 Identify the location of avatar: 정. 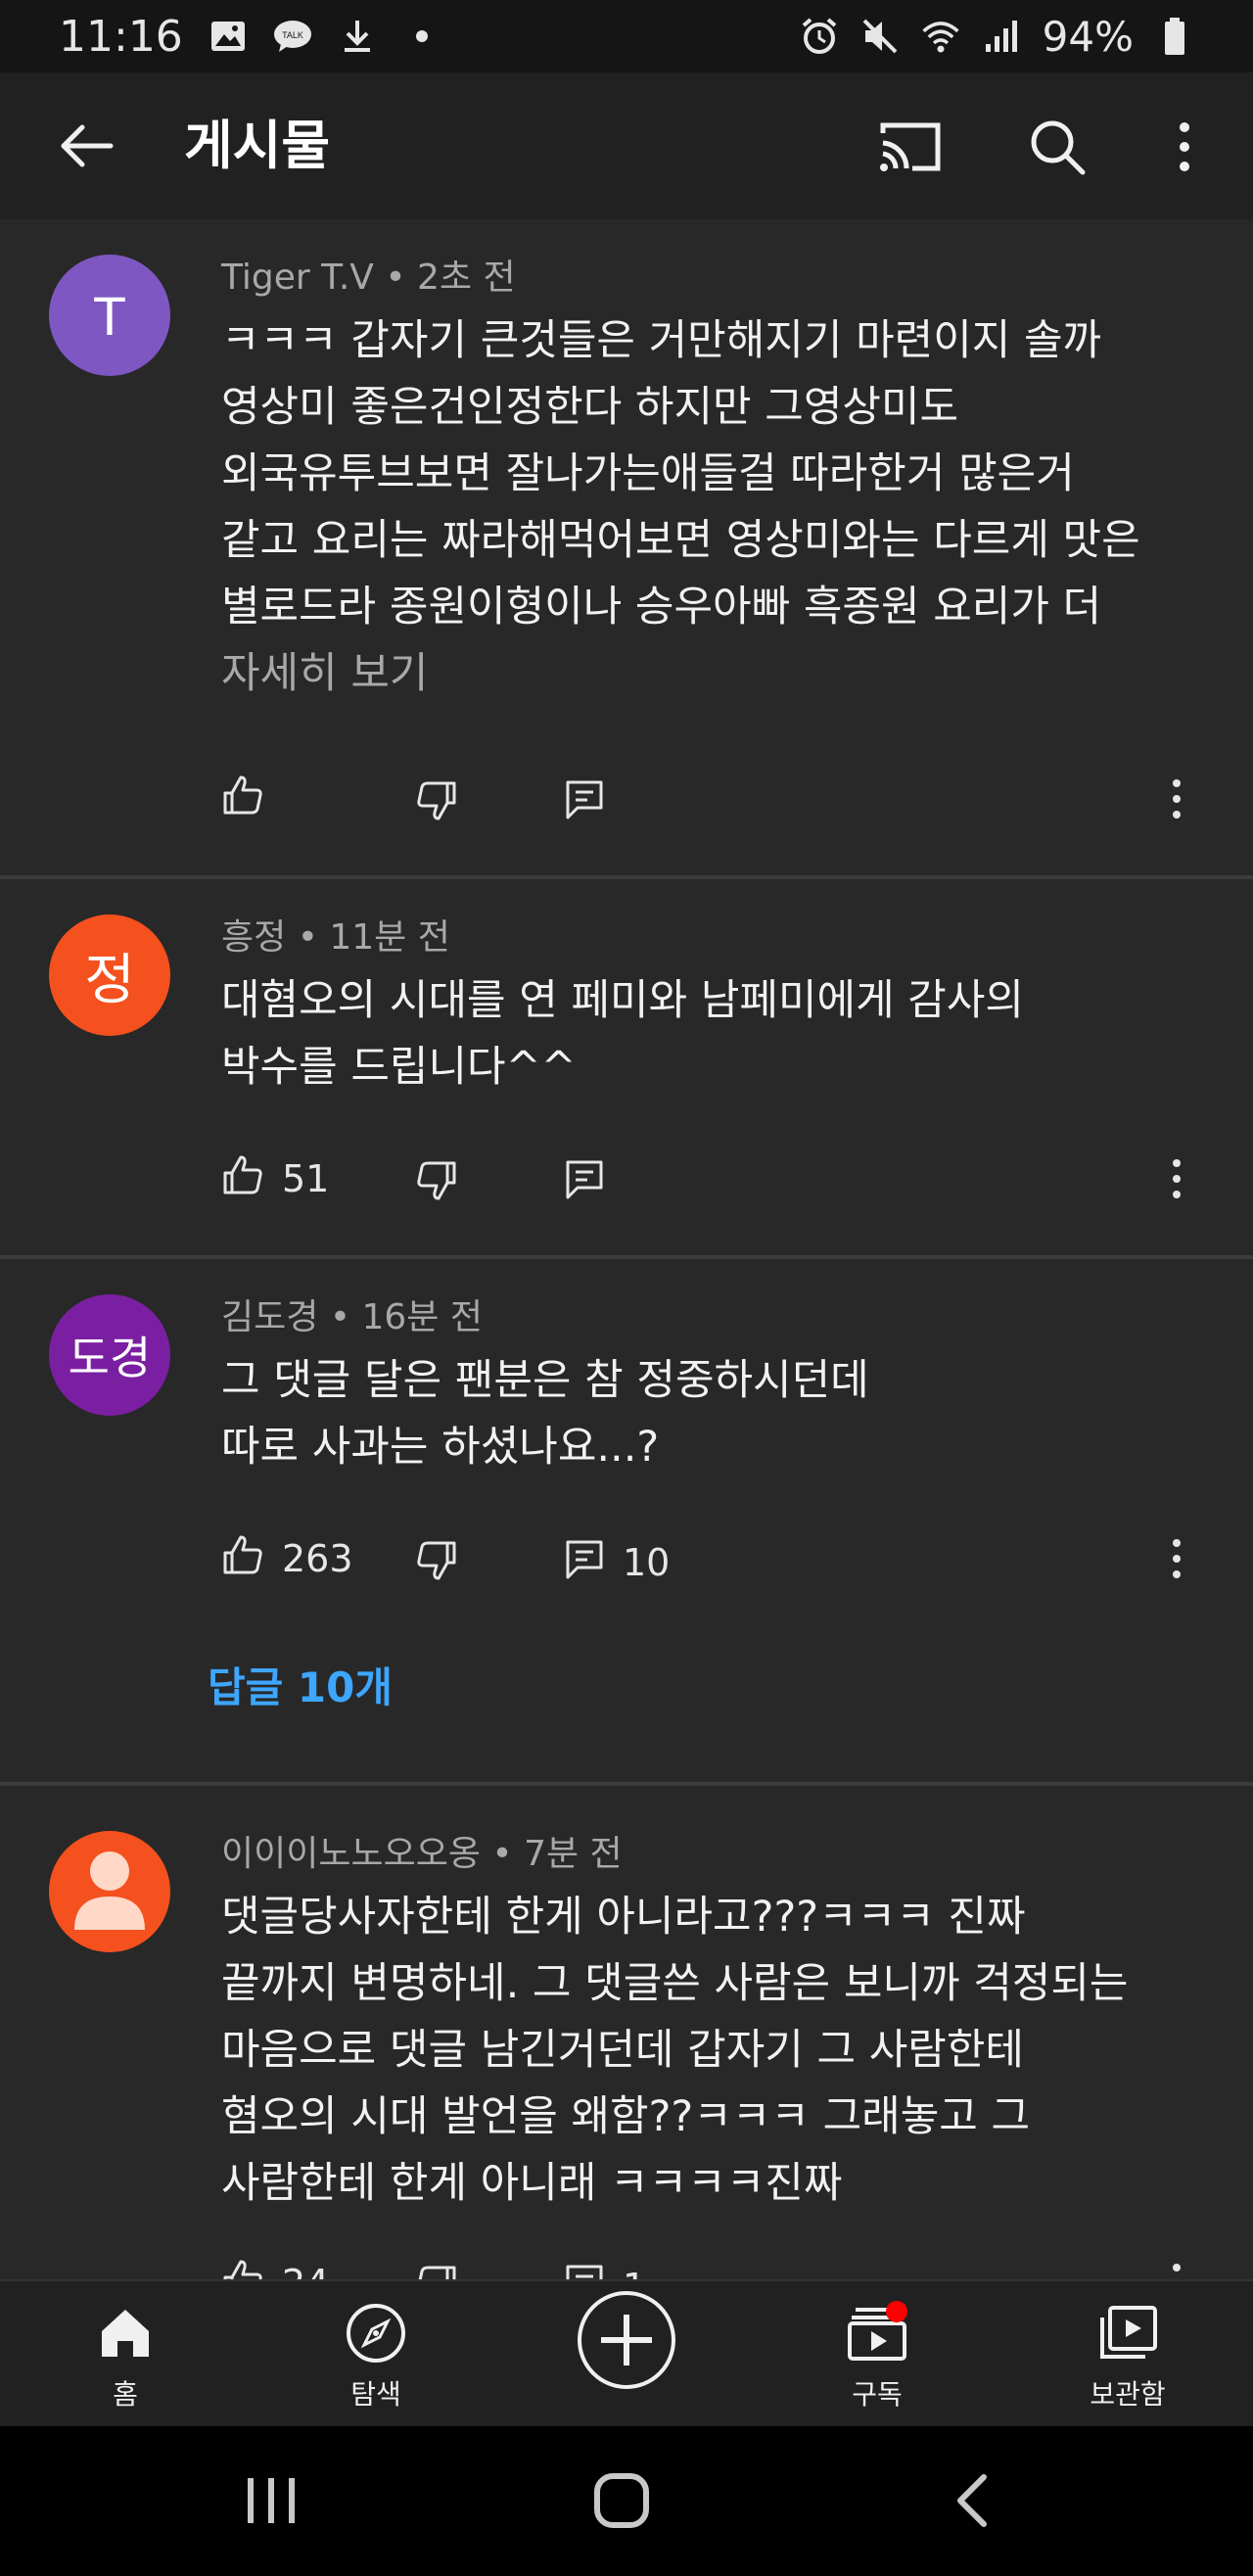
(109, 975).